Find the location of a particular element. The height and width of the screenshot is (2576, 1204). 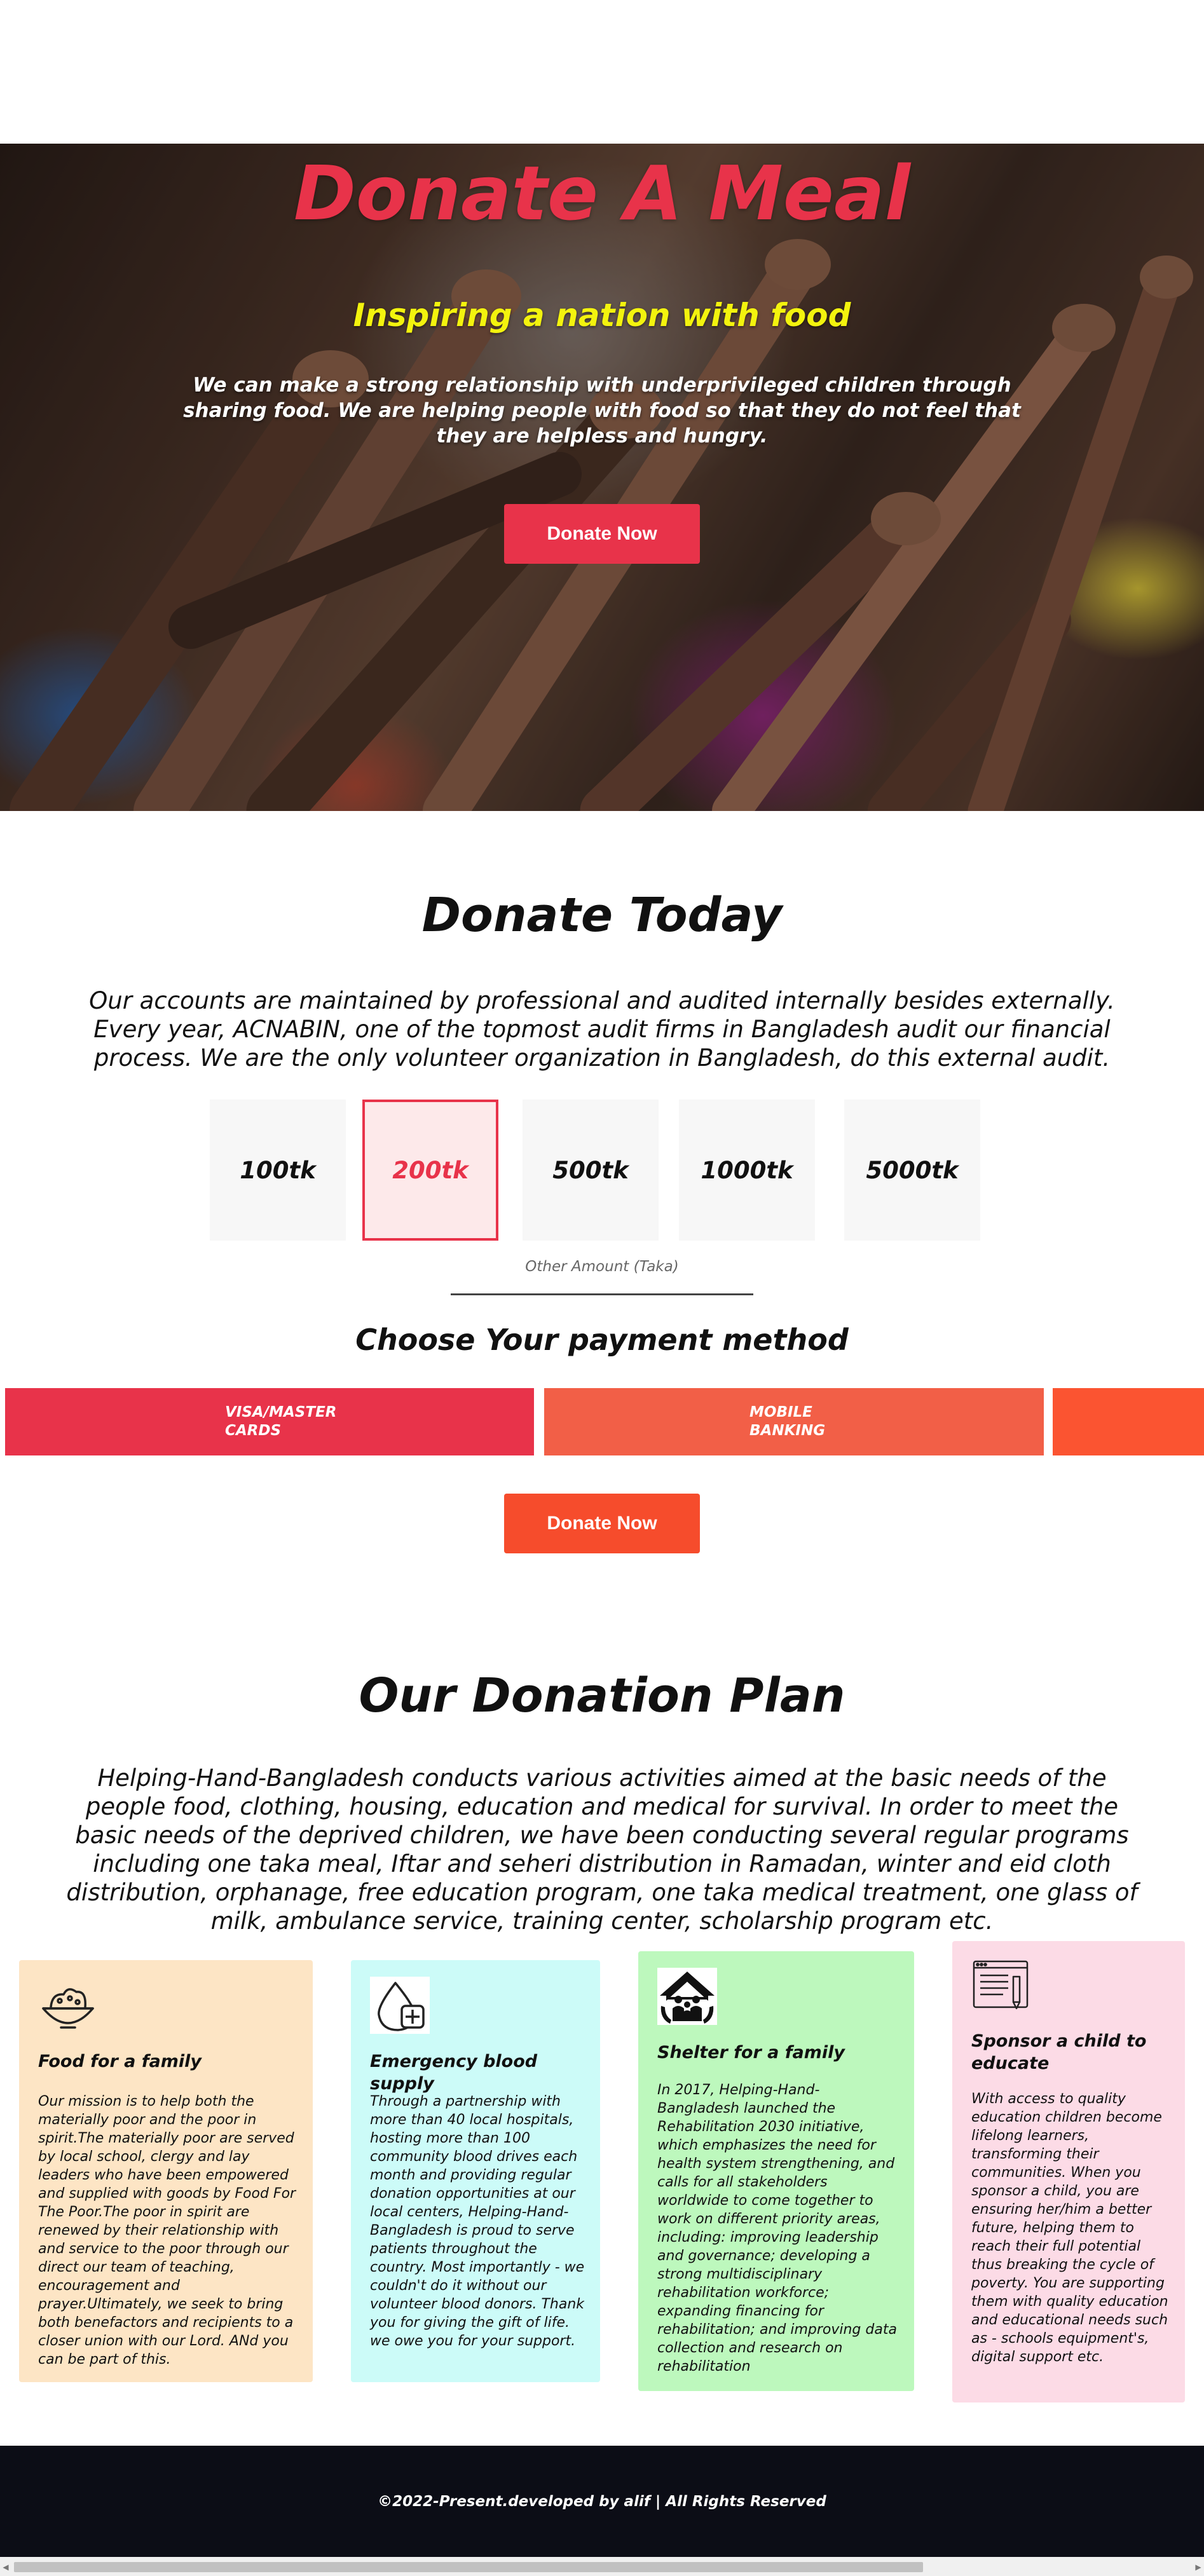

scroll-right-arrow-icon: ▶ is located at coordinates (1198, 2567).